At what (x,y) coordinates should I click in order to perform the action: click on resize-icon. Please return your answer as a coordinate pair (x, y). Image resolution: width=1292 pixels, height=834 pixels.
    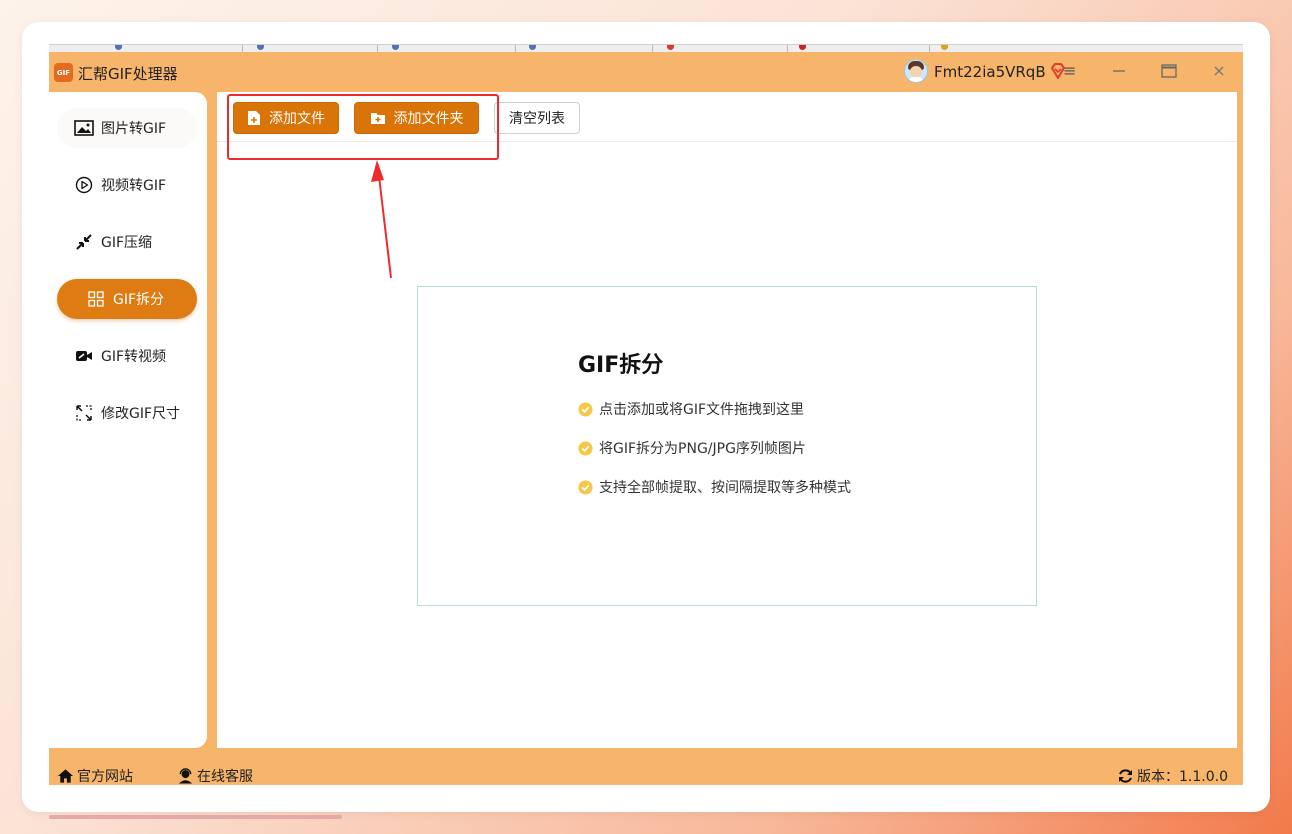
    Looking at the image, I should click on (84, 413).